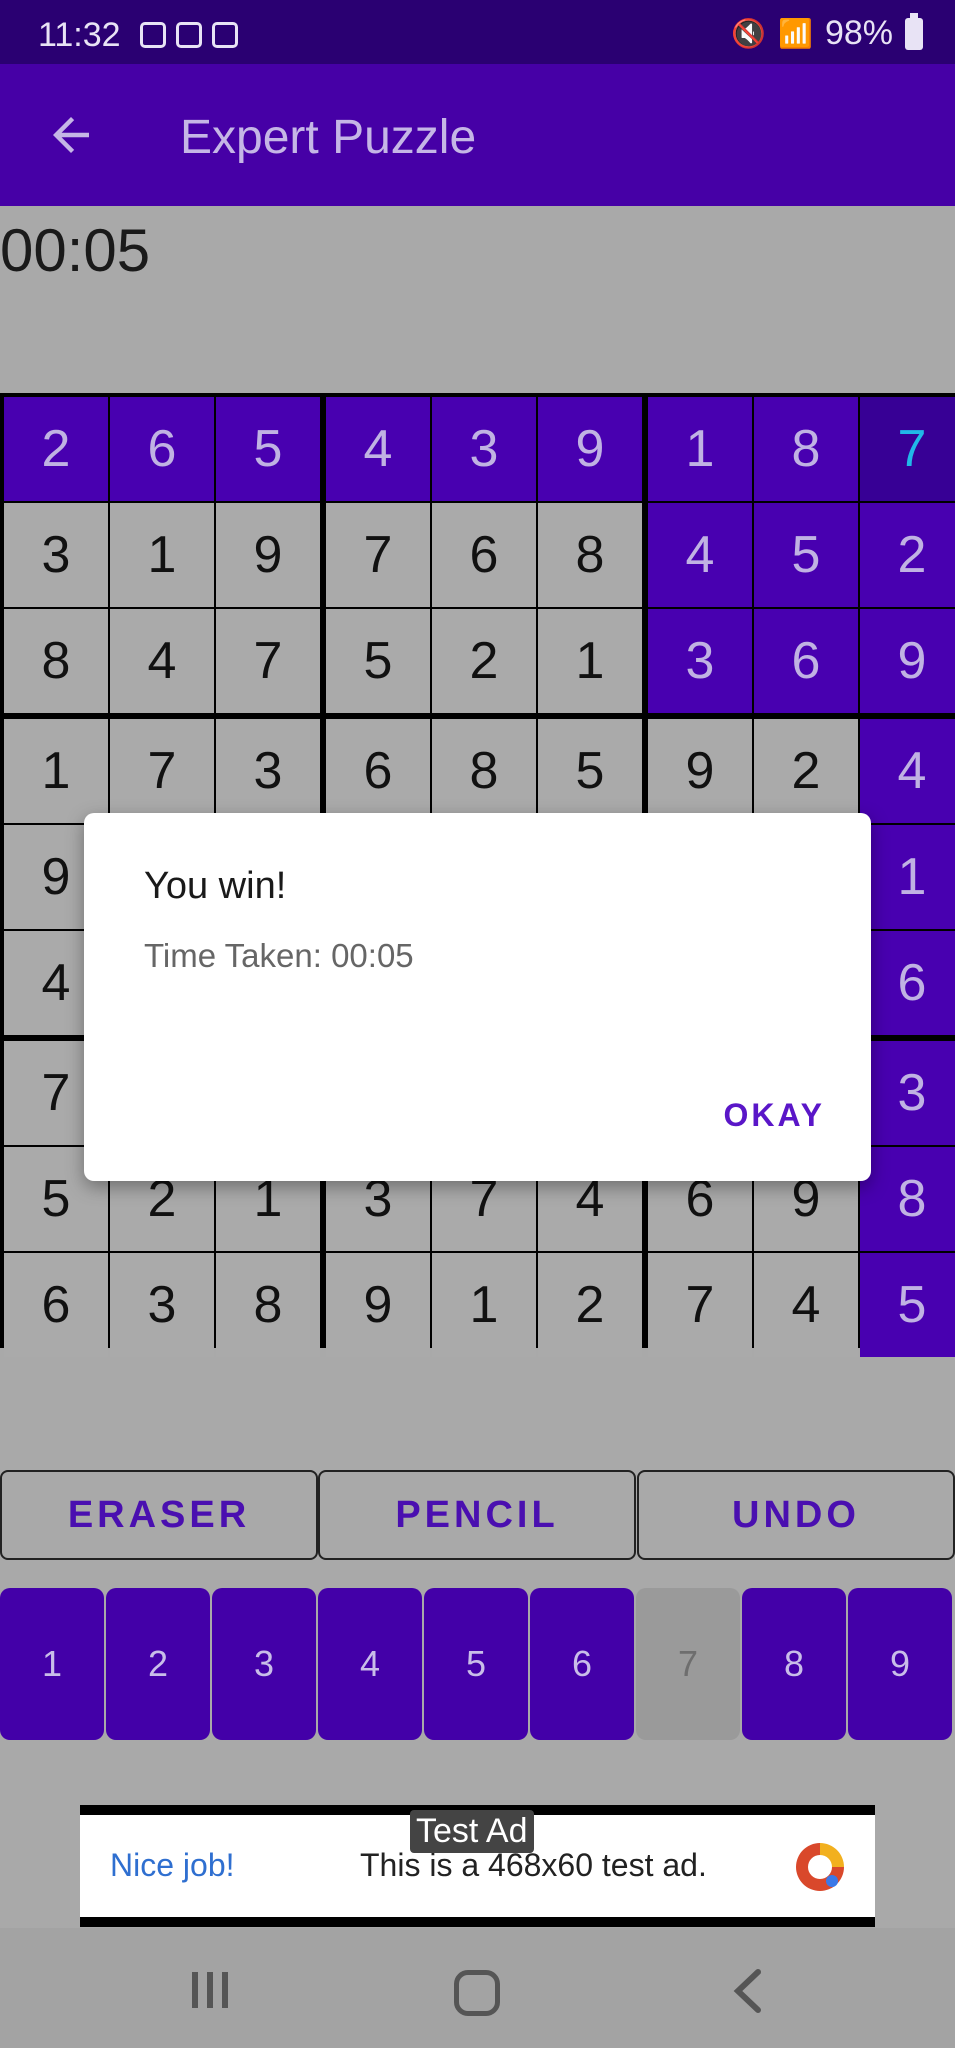 This screenshot has width=955, height=2048. Describe the element at coordinates (79, 35) in the screenshot. I see `status-time: 11:32` at that location.